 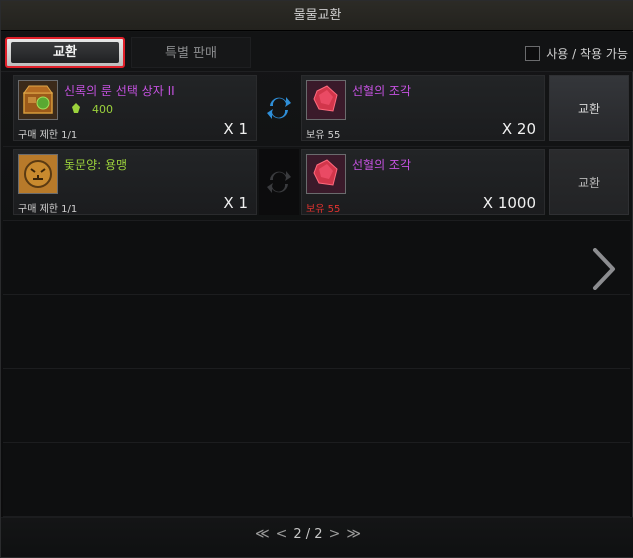 I want to click on give-cost: 400, so click(x=91, y=109).